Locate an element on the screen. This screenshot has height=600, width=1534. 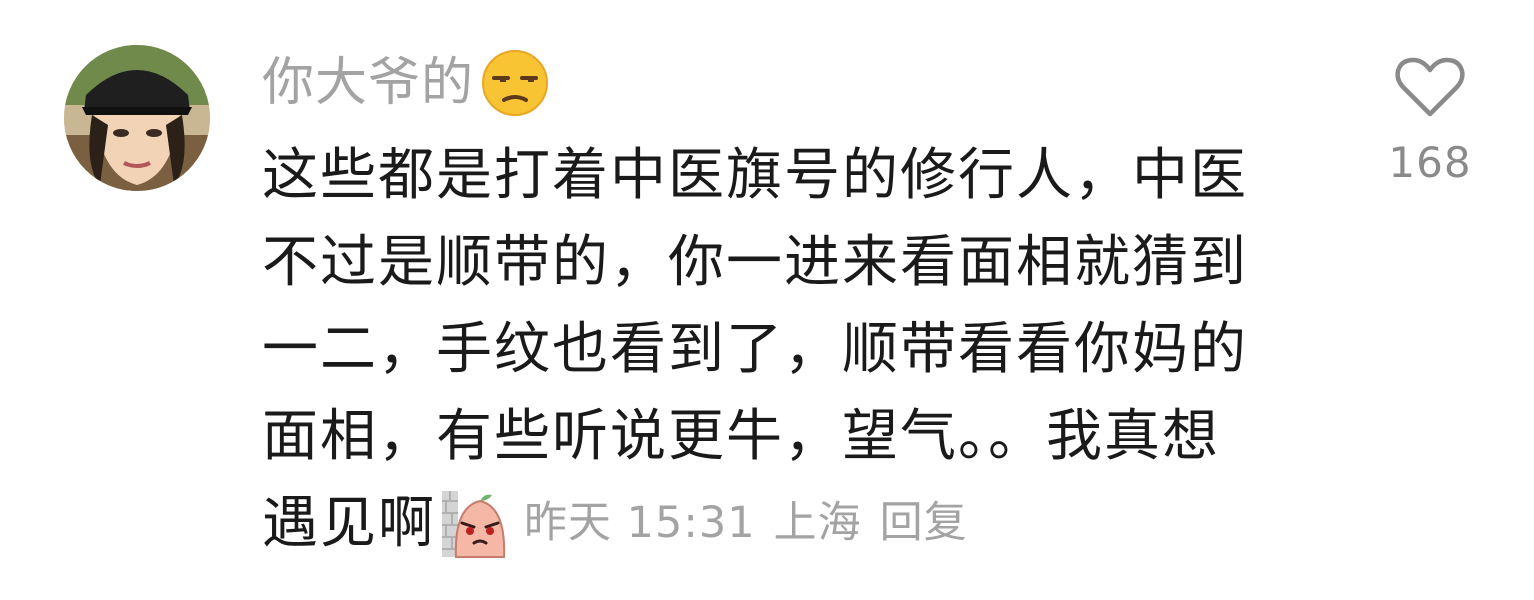
unamused-face-emoji-icon is located at coordinates (515, 83).